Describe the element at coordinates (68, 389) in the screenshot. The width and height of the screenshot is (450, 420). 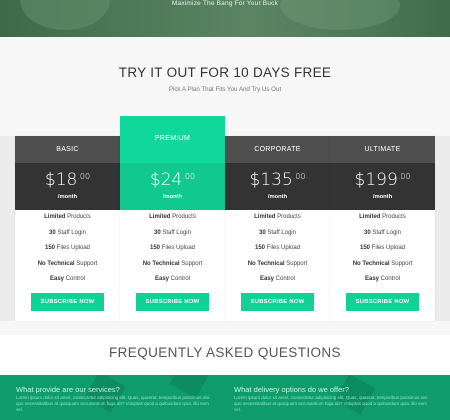
I see `faq-question: What provide are our services?` at that location.